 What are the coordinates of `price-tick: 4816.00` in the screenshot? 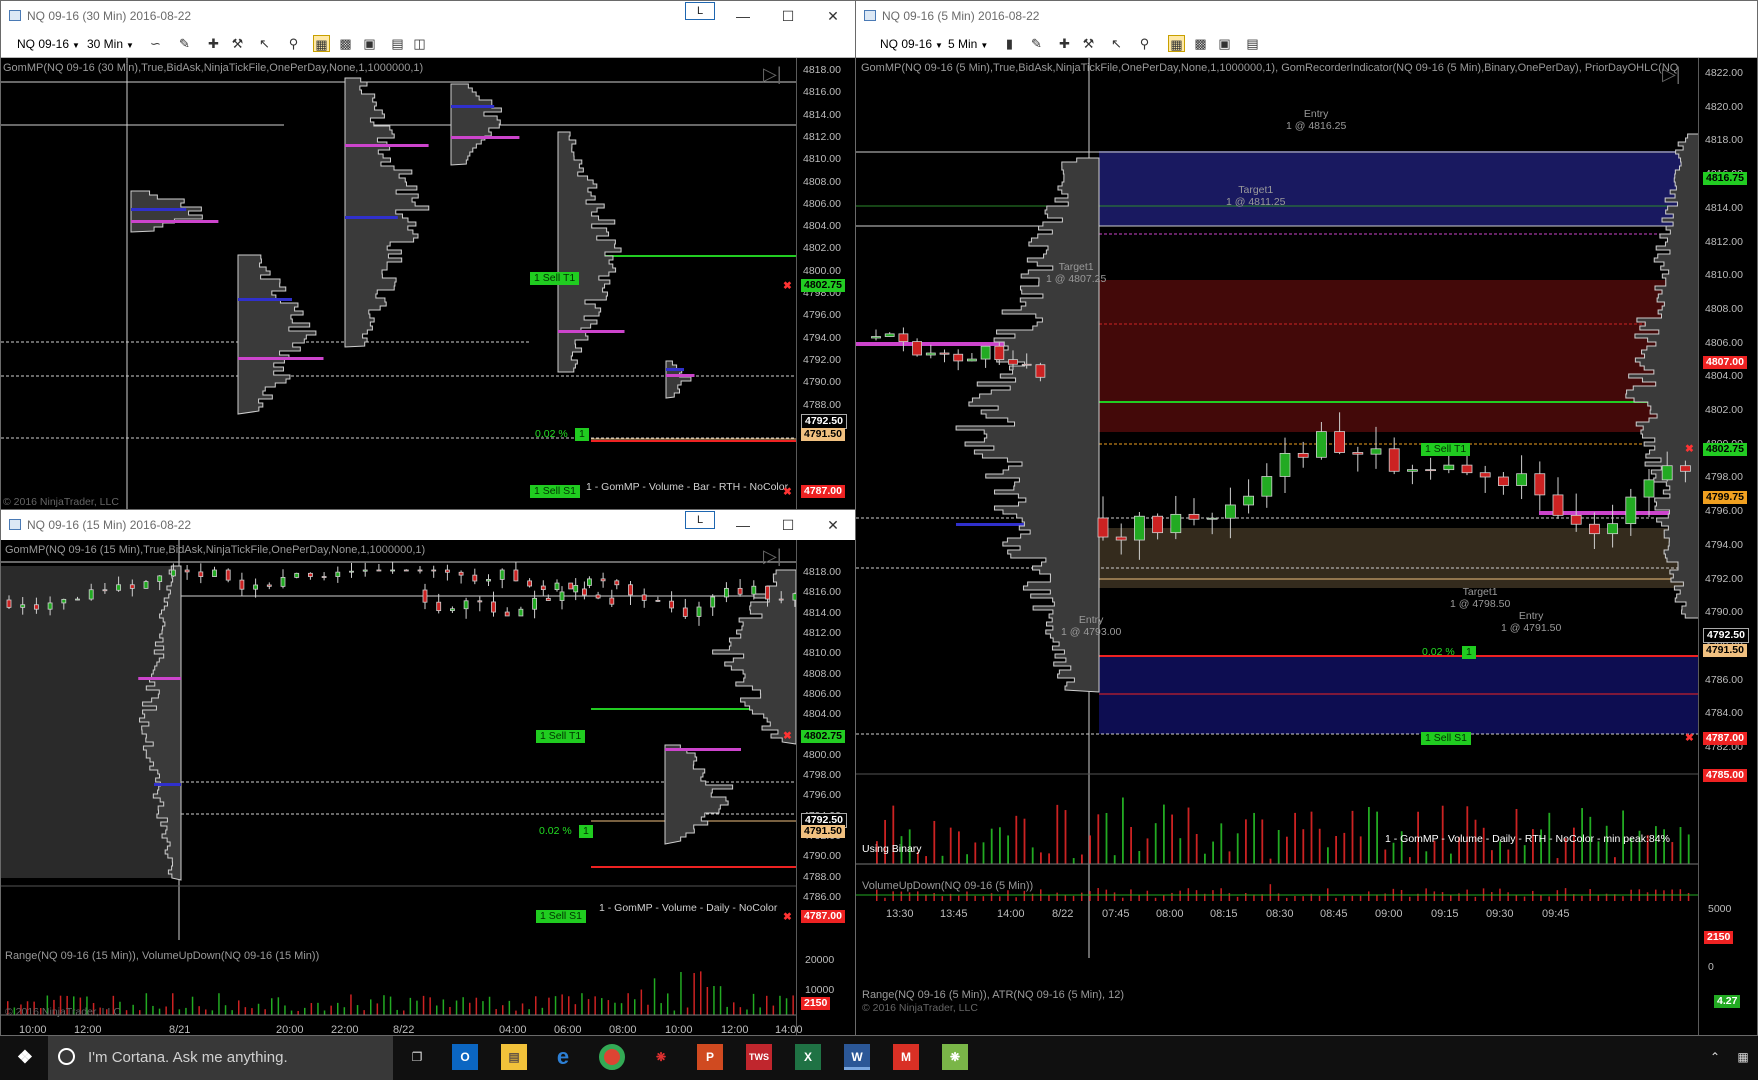 It's located at (822, 92).